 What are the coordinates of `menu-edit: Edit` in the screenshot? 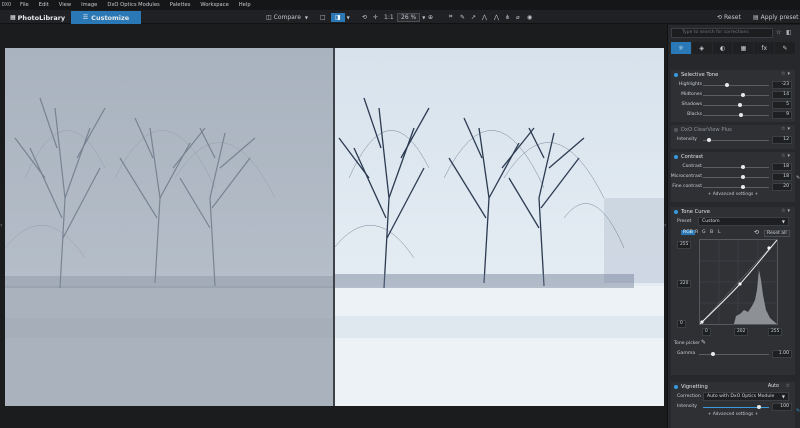 It's located at (44, 5).